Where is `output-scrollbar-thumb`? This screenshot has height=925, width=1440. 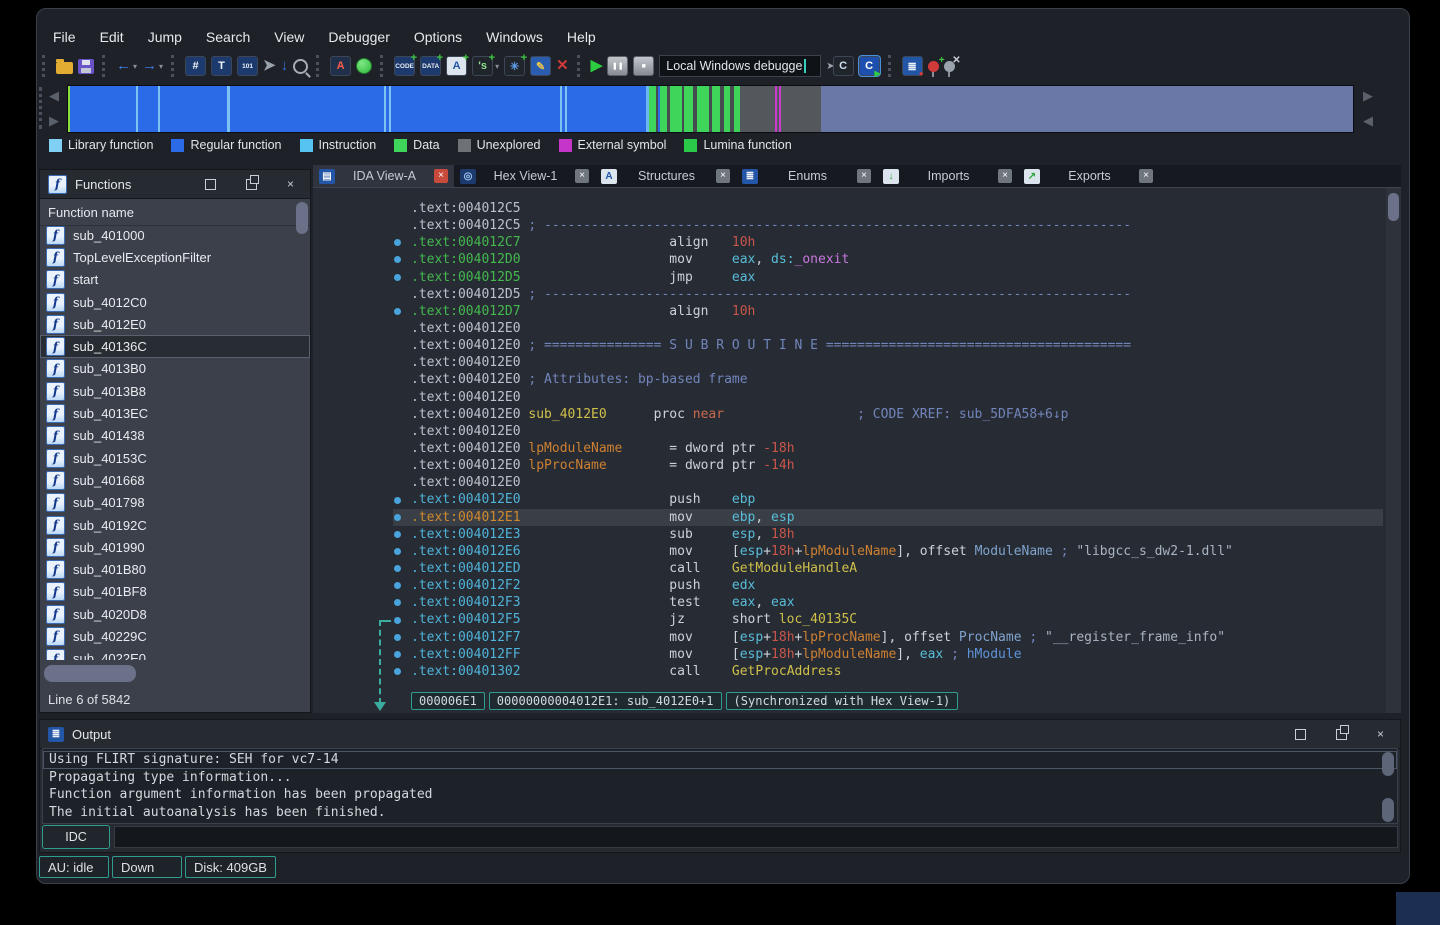 output-scrollbar-thumb is located at coordinates (1388, 810).